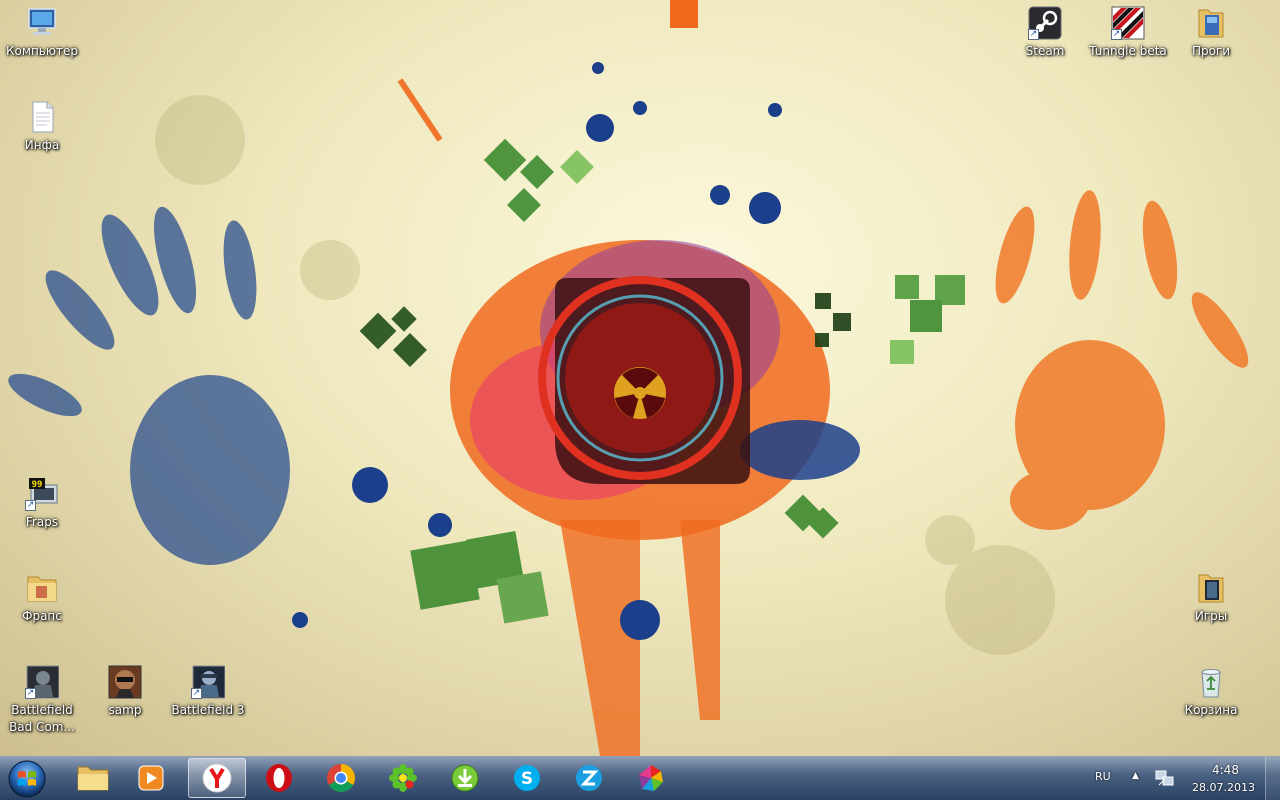 The height and width of the screenshot is (801, 1280). What do you see at coordinates (1225, 770) in the screenshot?
I see `clock-time: 4:48` at bounding box center [1225, 770].